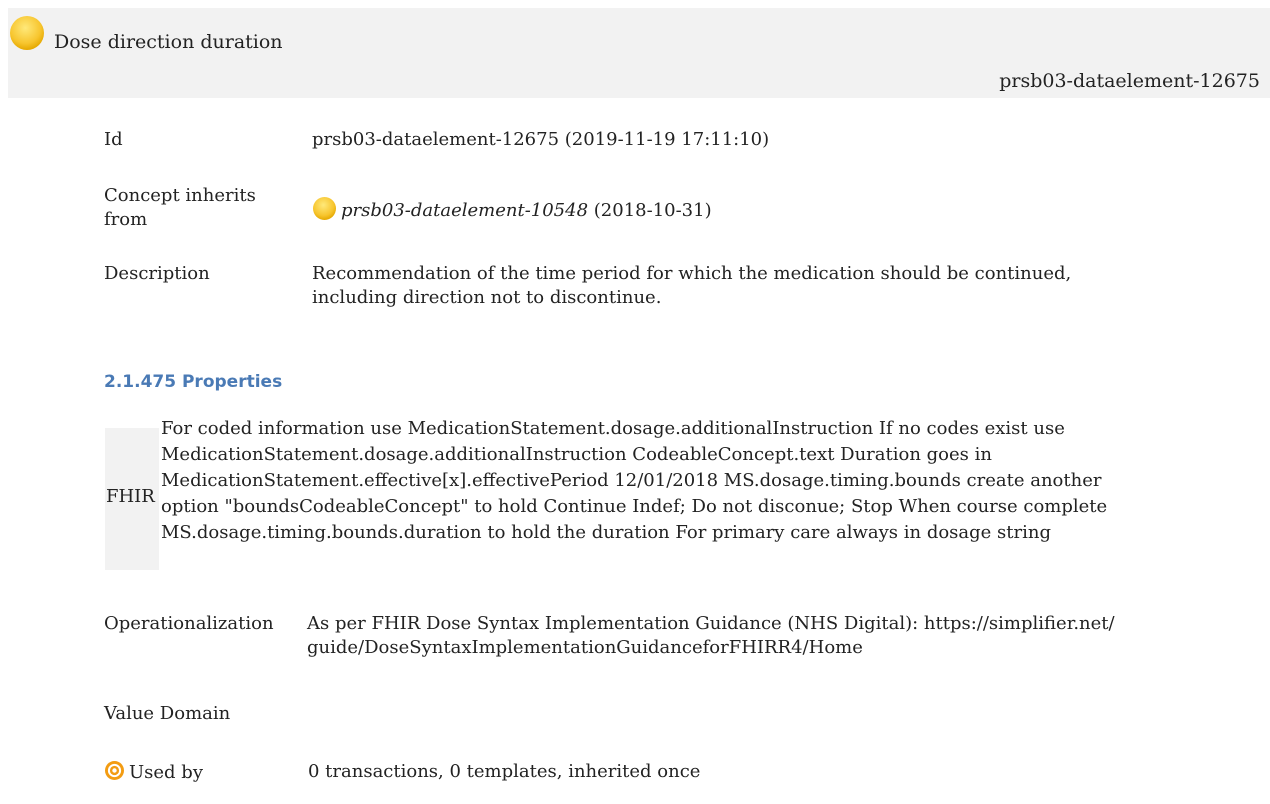 Image resolution: width=1270 pixels, height=804 pixels. Describe the element at coordinates (193, 382) in the screenshot. I see `properties-heading: 2.1.475 Properties` at that location.